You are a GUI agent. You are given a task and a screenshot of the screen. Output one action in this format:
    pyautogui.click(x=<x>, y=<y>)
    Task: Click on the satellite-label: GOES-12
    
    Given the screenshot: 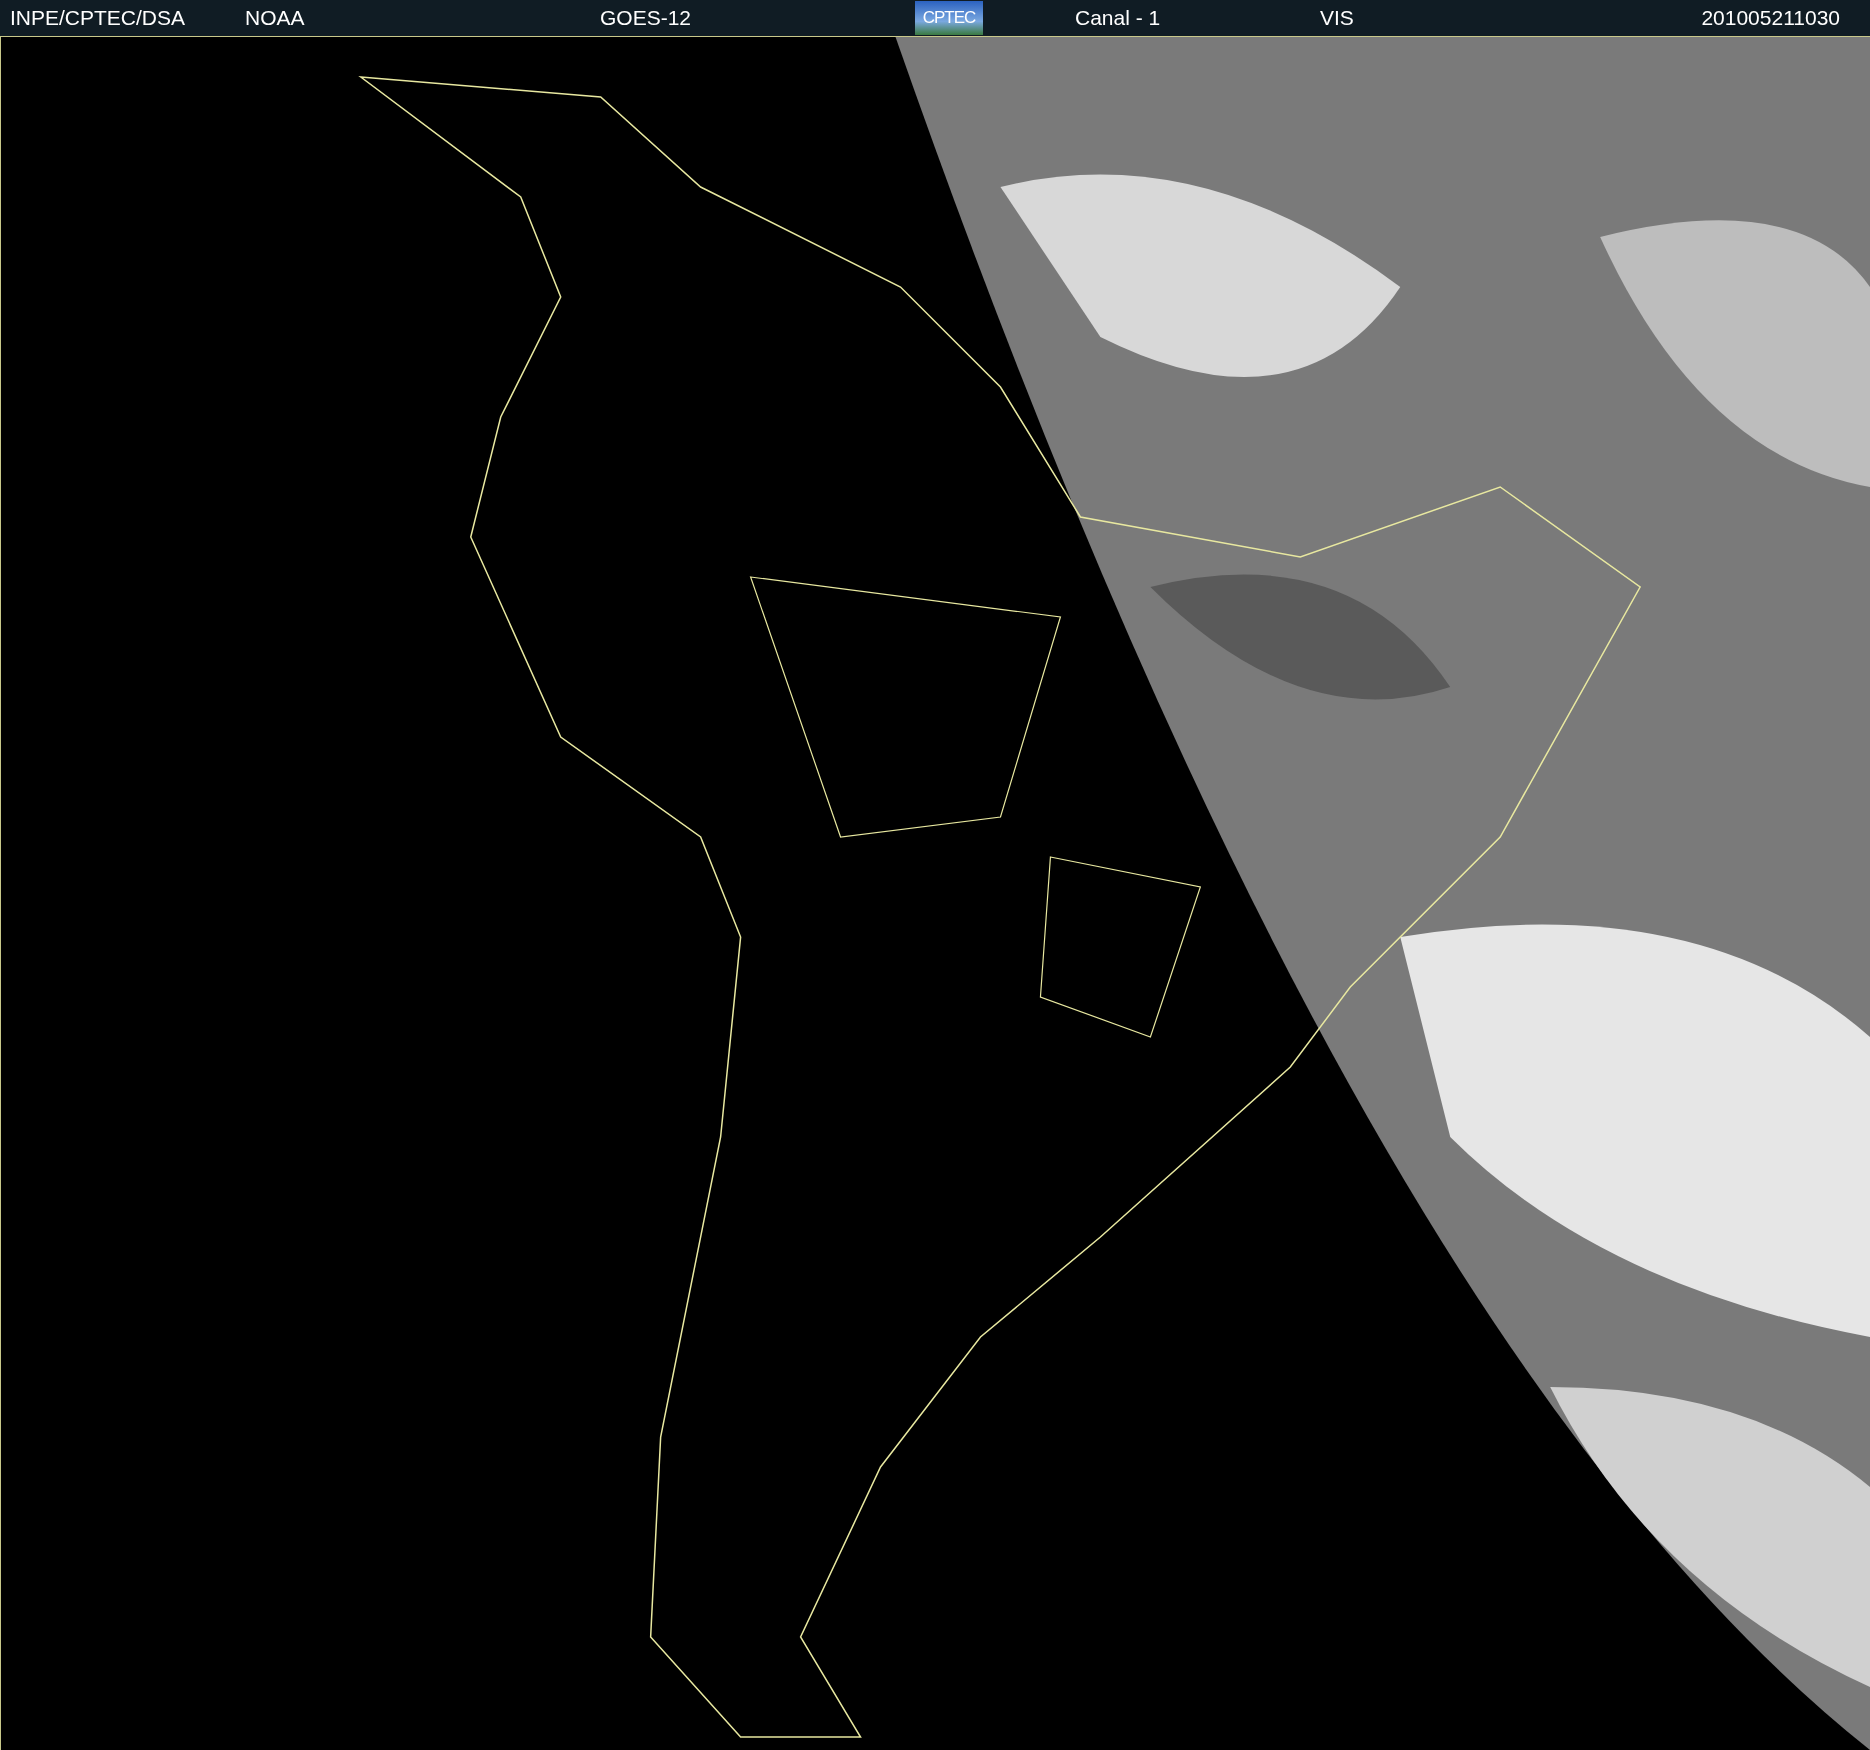 What is the action you would take?
    pyautogui.click(x=646, y=18)
    